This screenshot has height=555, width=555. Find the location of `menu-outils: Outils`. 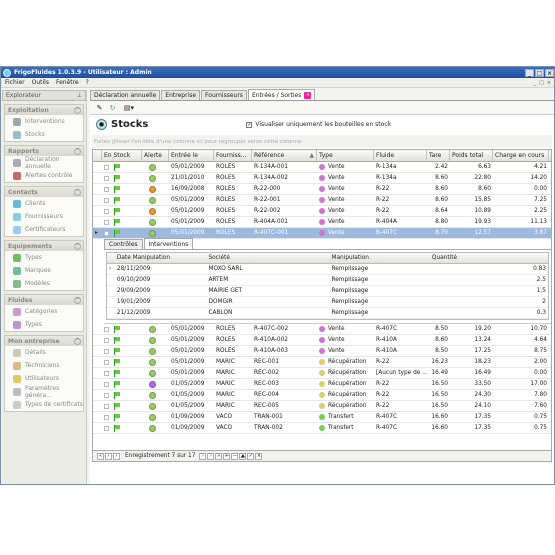

menu-outils: Outils is located at coordinates (40, 82).